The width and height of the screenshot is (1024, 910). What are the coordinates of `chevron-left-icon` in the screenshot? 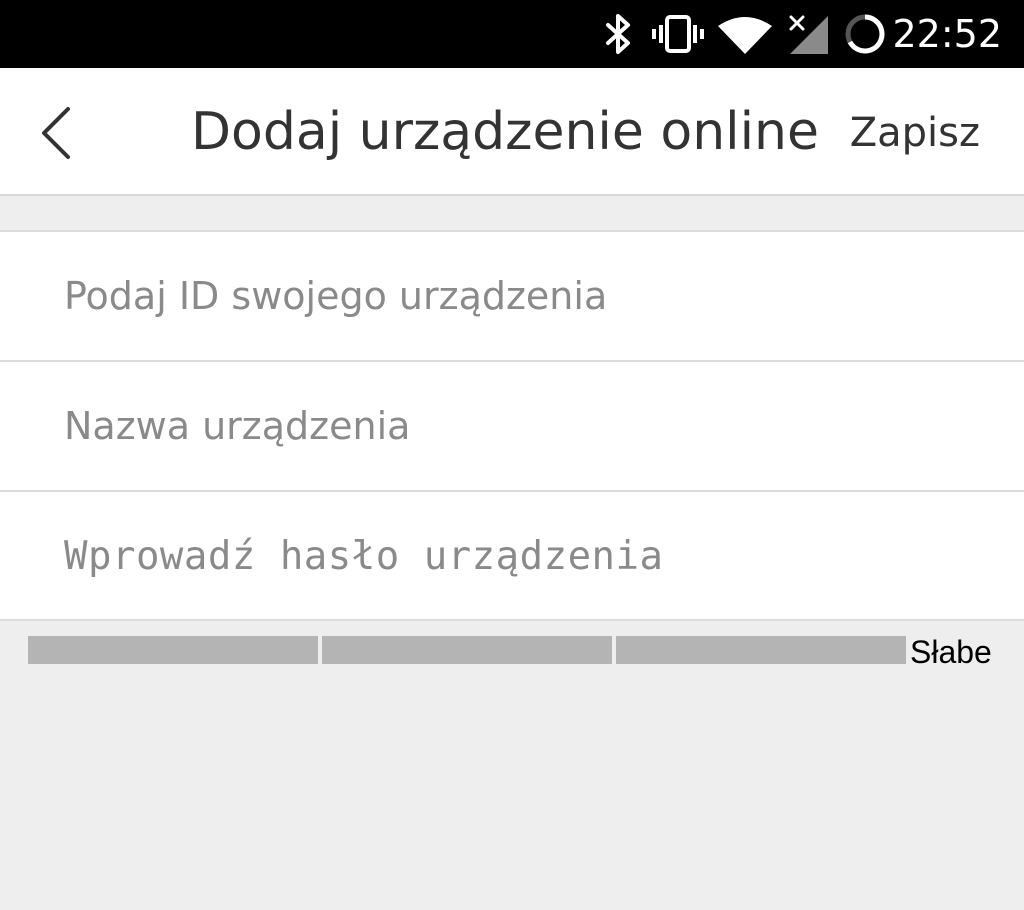 It's located at (56, 133).